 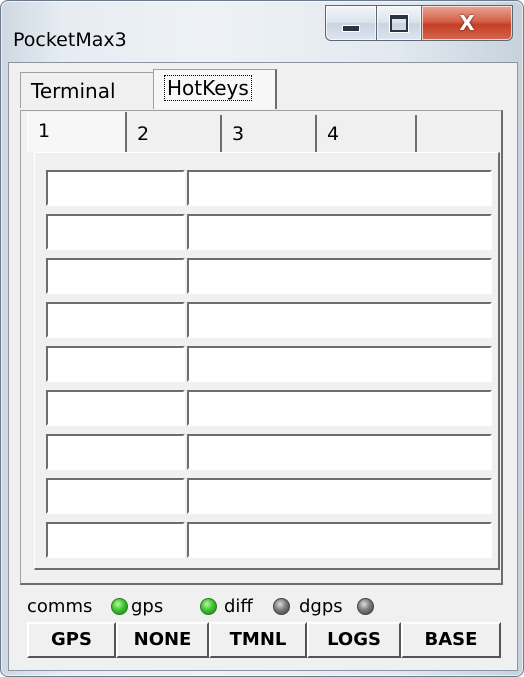 I want to click on title-bar: PocketMax3 X, so click(x=262, y=32).